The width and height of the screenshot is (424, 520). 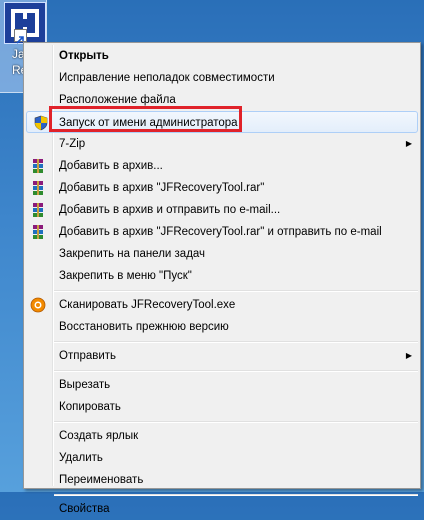 I want to click on menu-item-add-to-rar: Добавить в архив "JFRecoveryTool.rar", so click(x=222, y=188).